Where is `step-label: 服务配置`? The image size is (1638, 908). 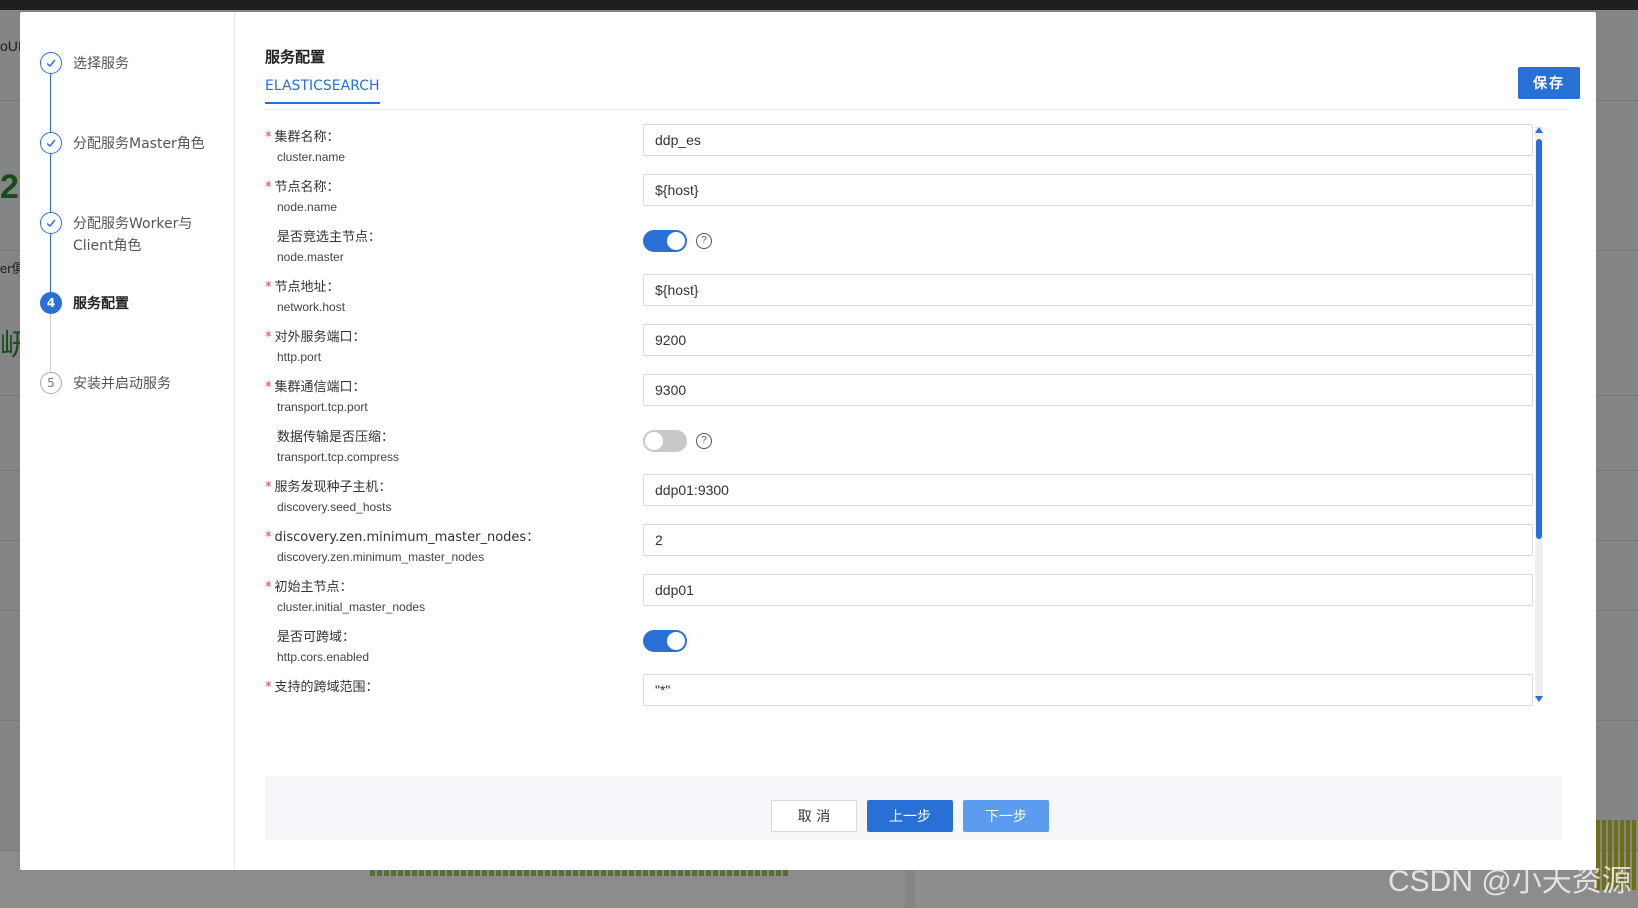 step-label: 服务配置 is located at coordinates (101, 304).